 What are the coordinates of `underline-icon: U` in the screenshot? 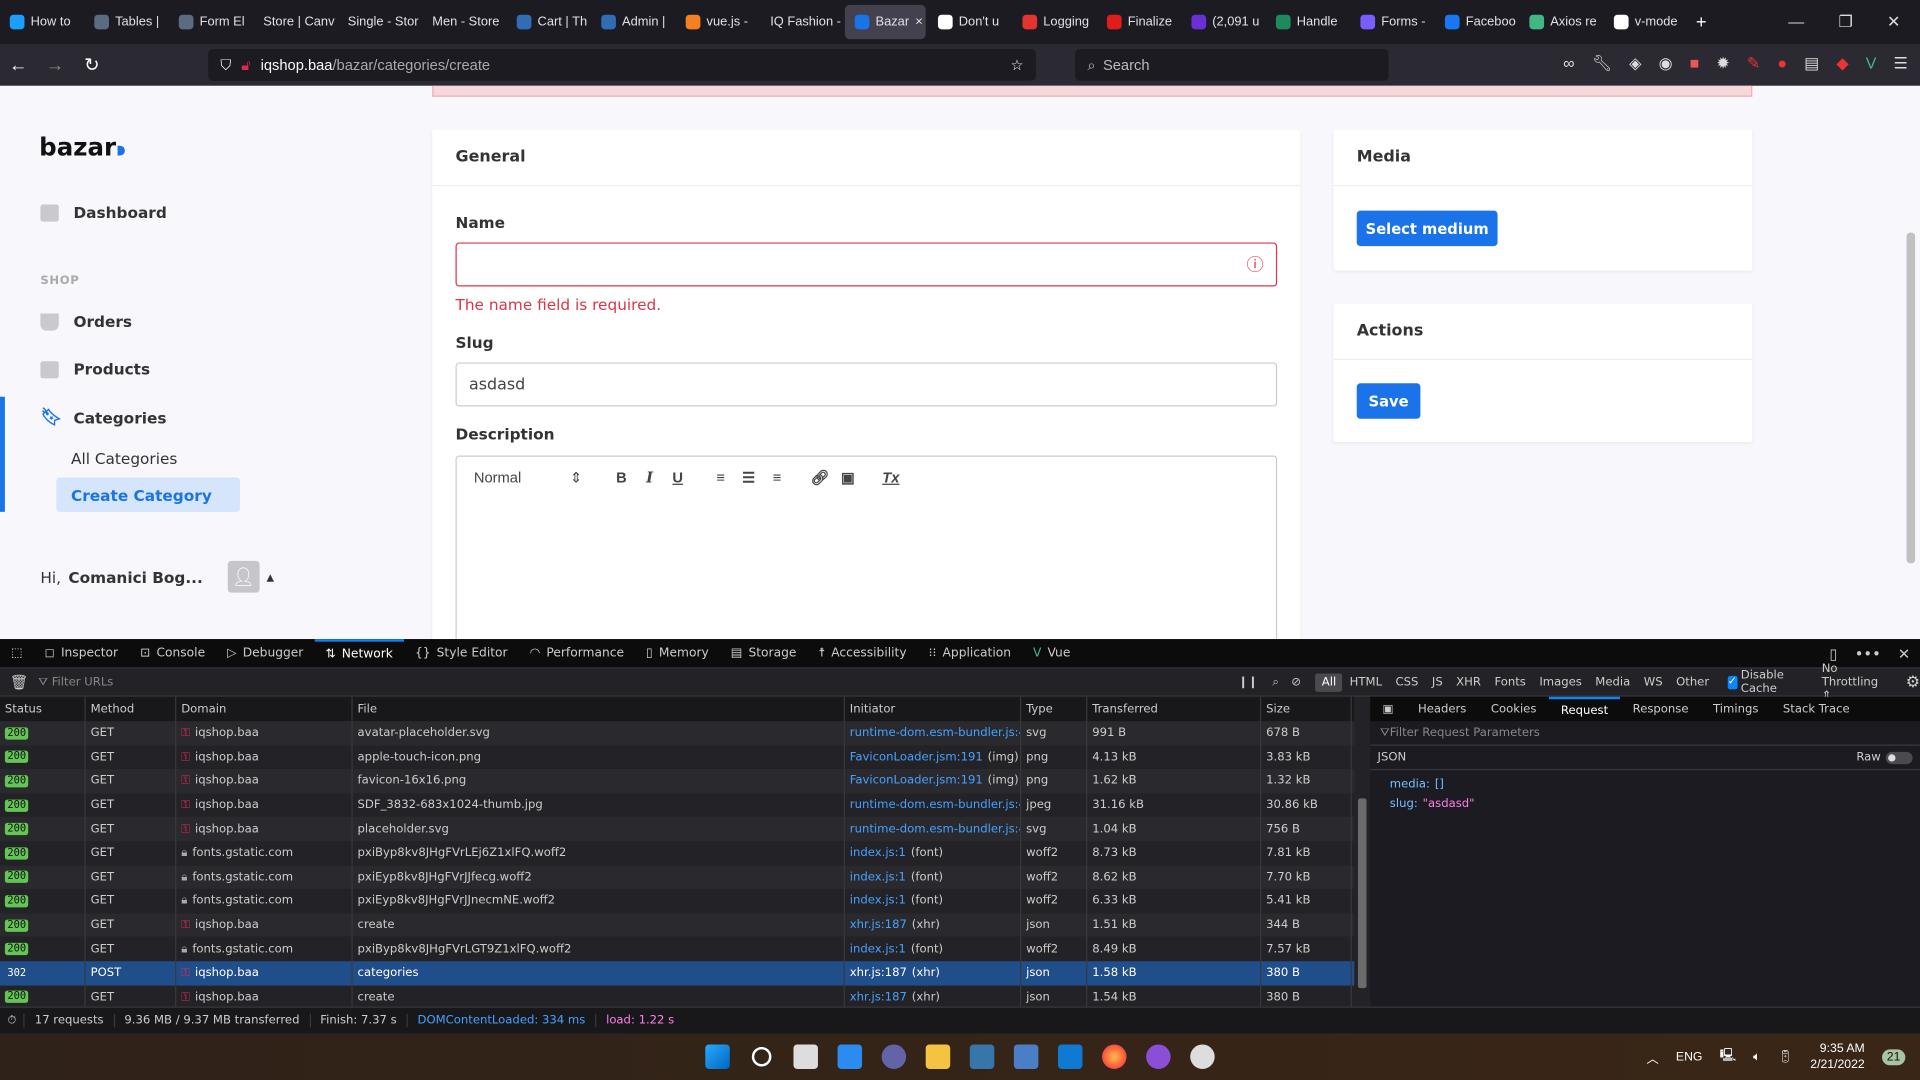 It's located at (678, 477).